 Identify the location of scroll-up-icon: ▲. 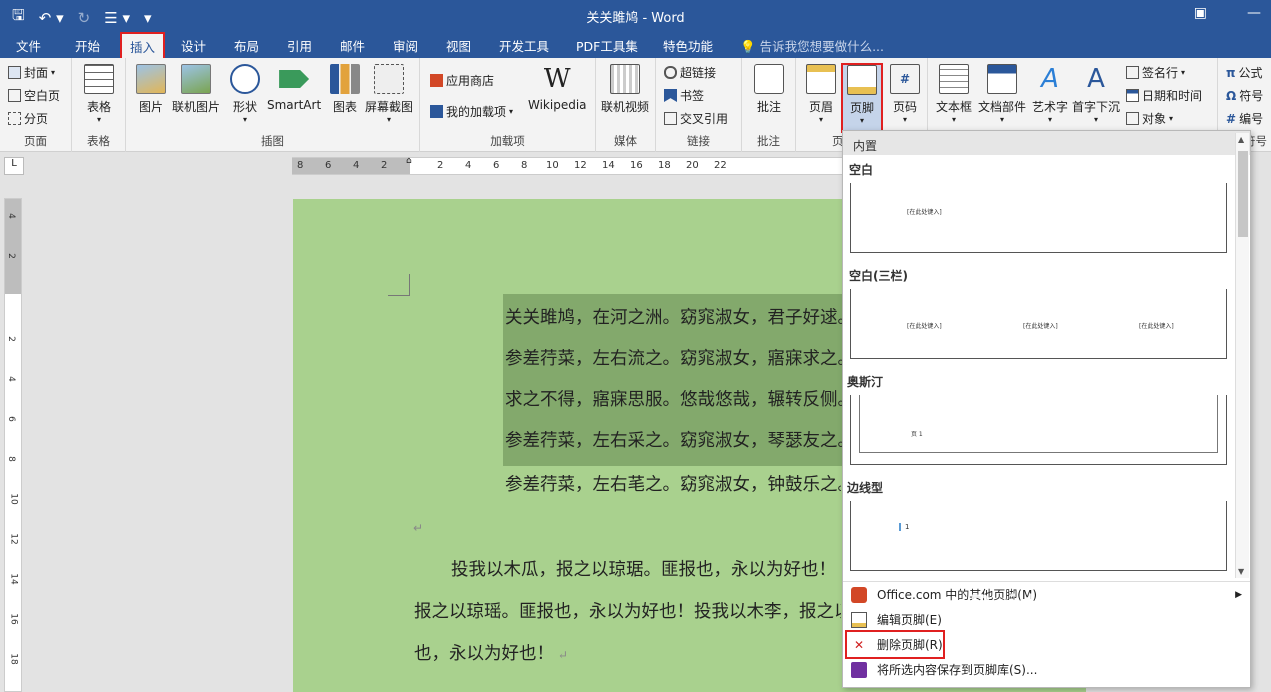
(1241, 139).